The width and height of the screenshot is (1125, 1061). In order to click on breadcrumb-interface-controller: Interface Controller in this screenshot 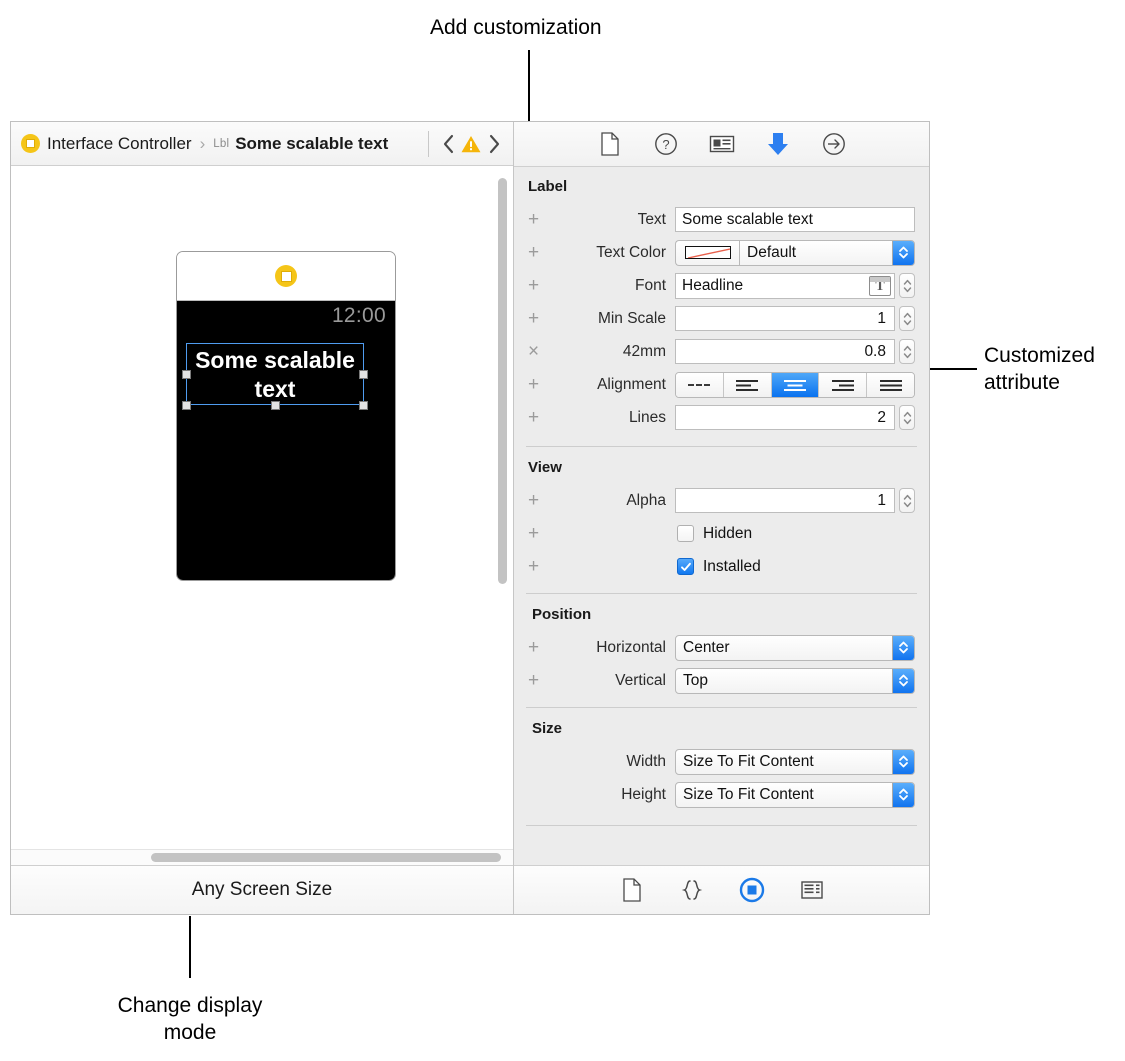, I will do `click(106, 144)`.